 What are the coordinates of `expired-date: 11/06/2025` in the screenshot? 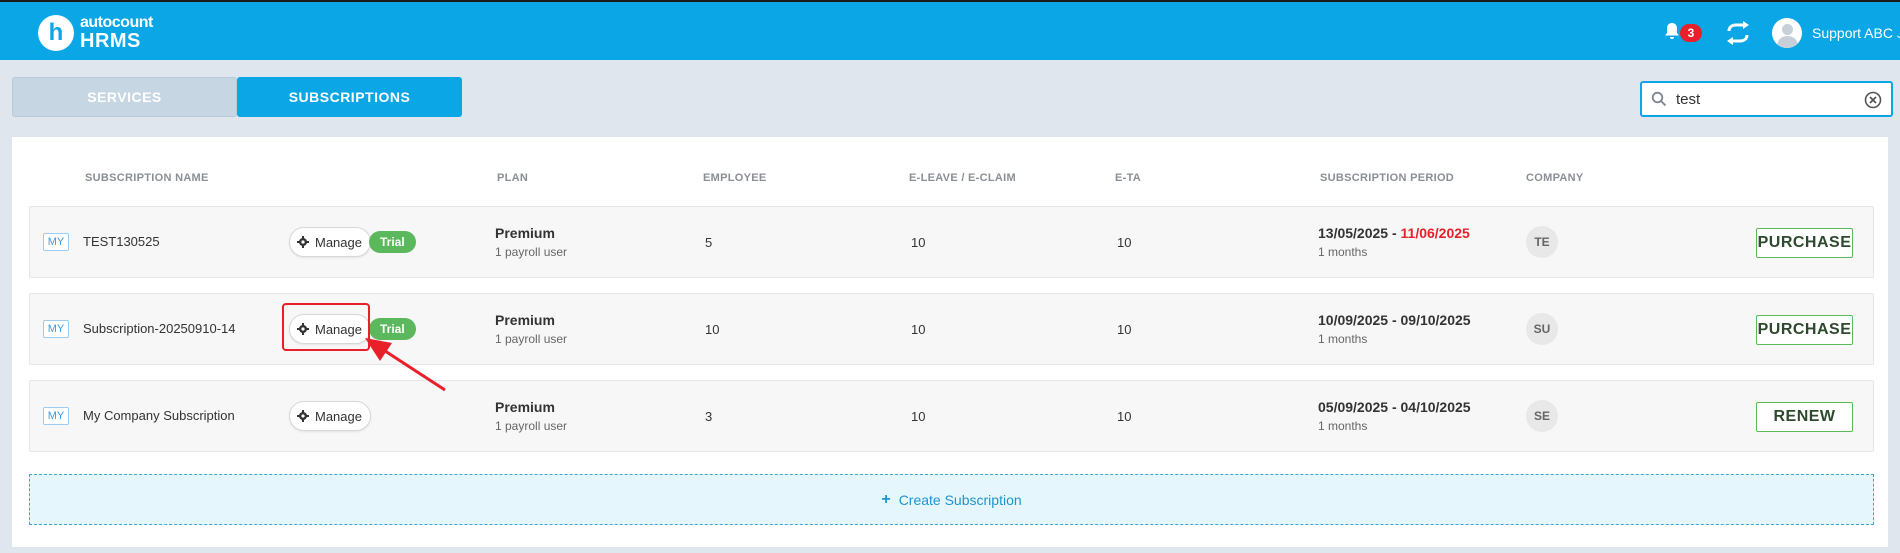 It's located at (1435, 233).